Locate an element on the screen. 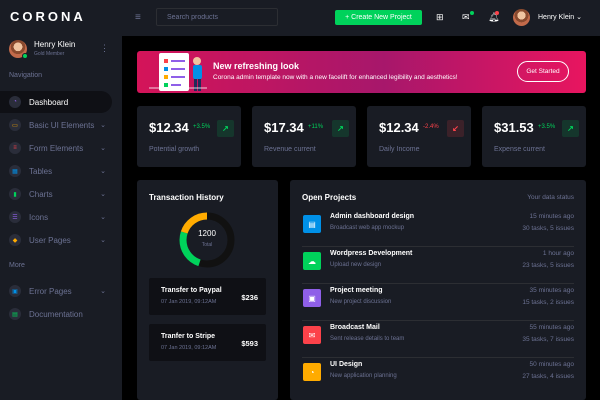 The image size is (600, 400). sidebar-item-label: Tables is located at coordinates (41, 171).